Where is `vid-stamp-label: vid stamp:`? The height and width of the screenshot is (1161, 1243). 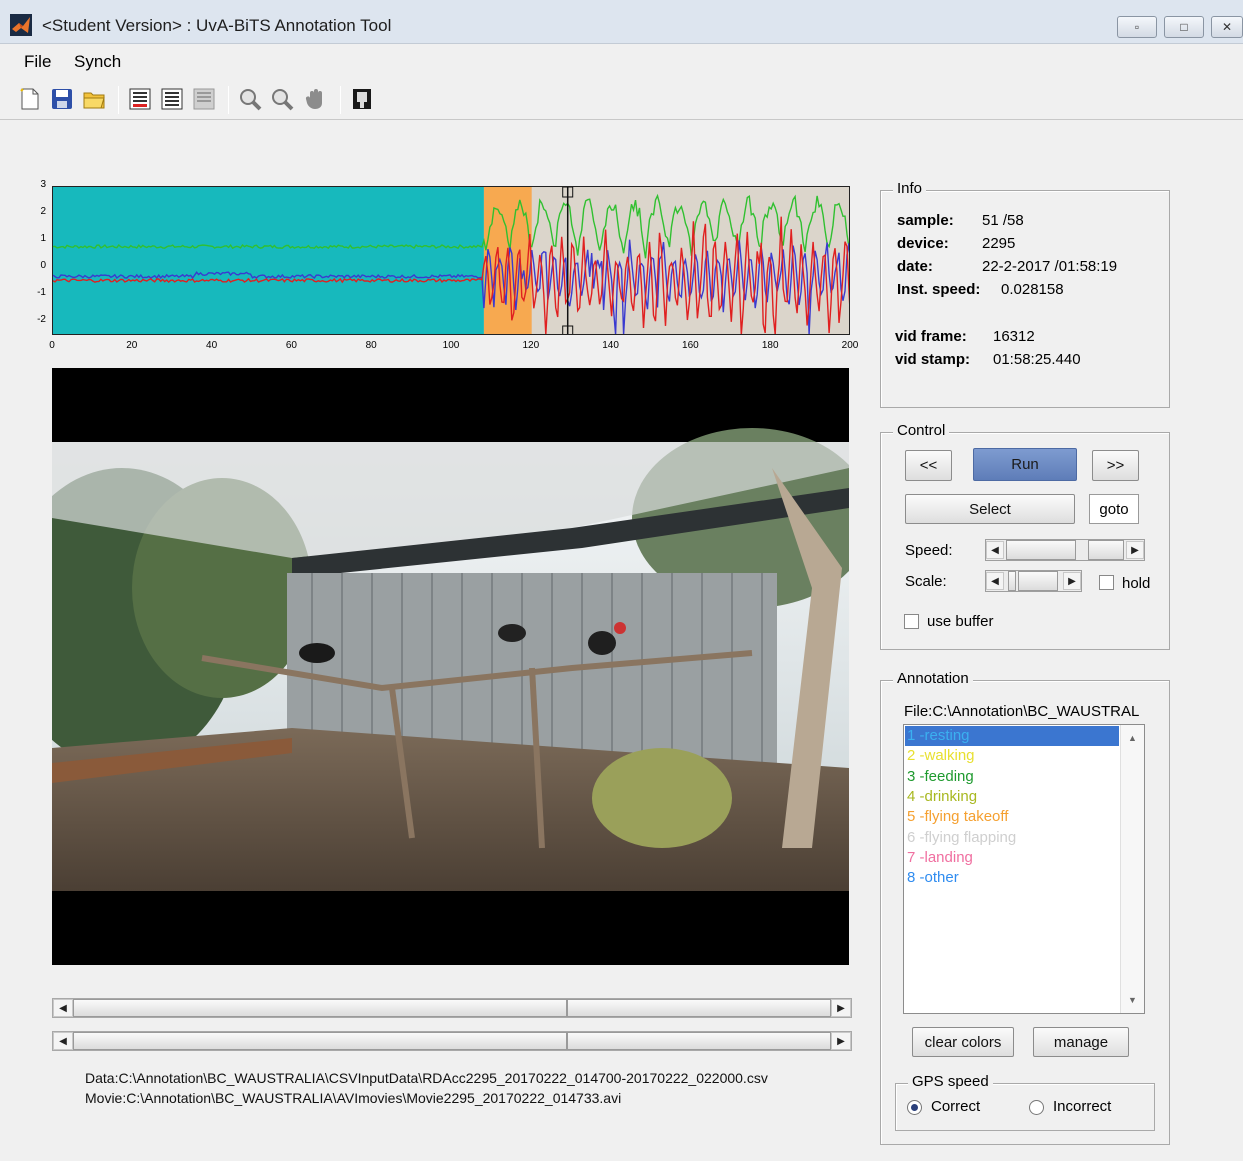 vid-stamp-label: vid stamp: is located at coordinates (933, 359).